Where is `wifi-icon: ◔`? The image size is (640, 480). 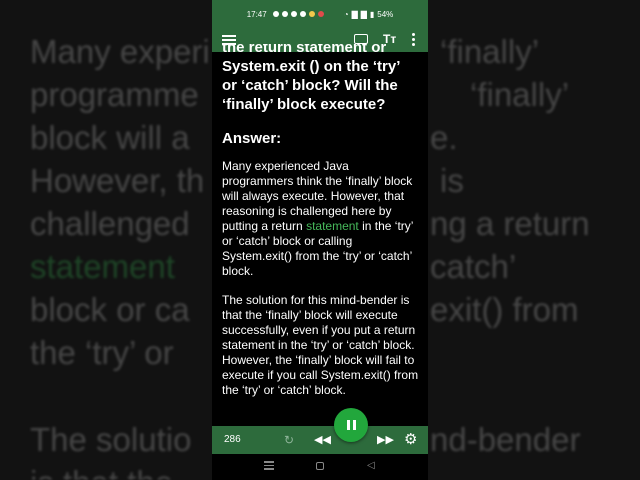 wifi-icon: ◔ is located at coordinates (346, 14).